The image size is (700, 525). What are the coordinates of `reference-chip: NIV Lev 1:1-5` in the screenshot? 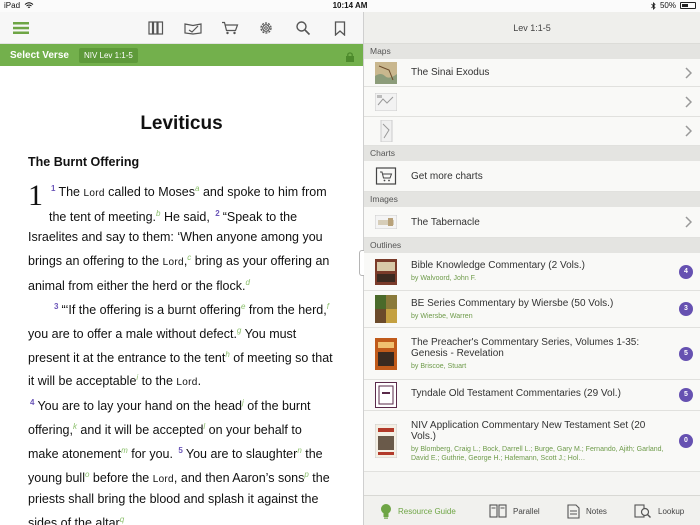 It's located at (108, 55).